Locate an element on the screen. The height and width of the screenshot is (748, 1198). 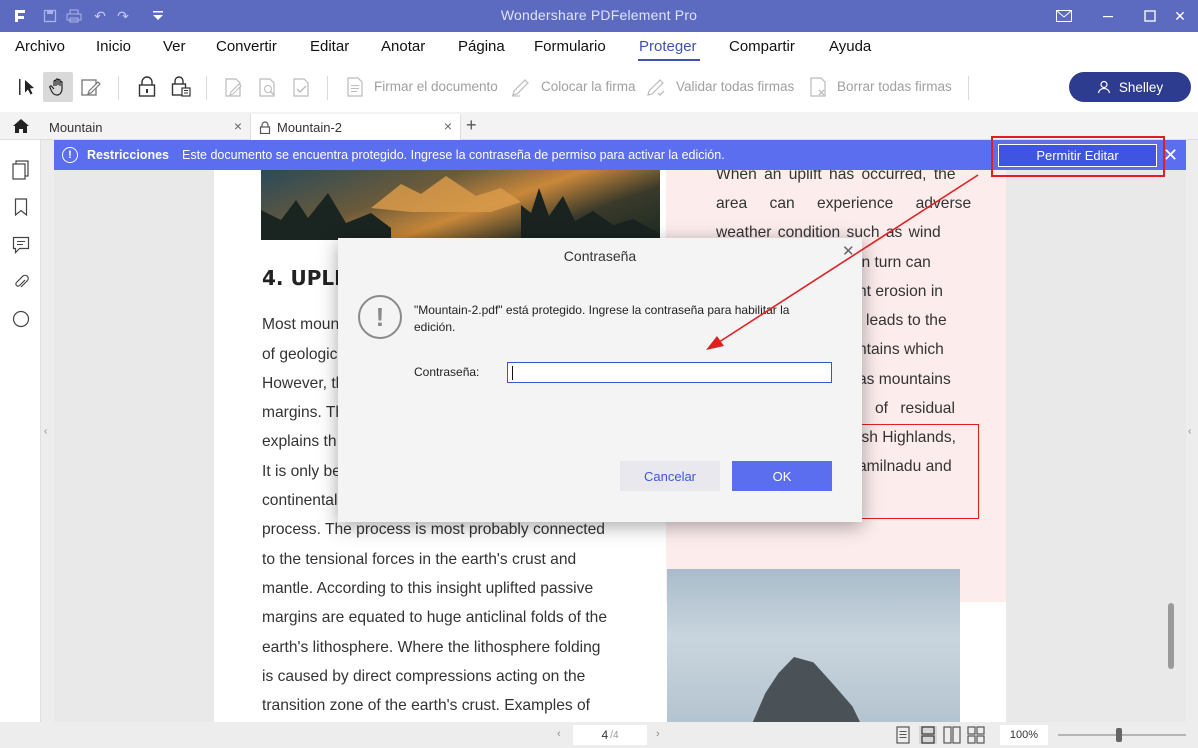
bookmark-icon is located at coordinates (21, 207).